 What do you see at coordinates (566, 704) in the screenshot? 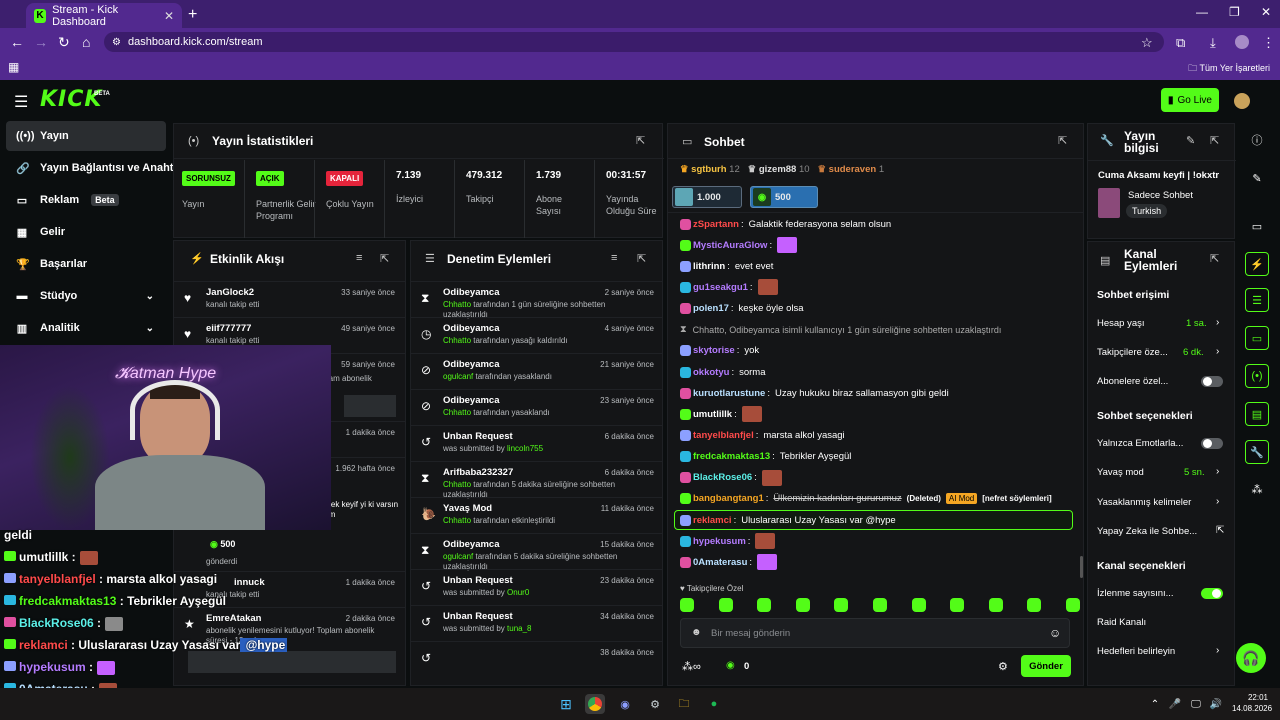
I see `windows-start-icon: ⊞` at bounding box center [566, 704].